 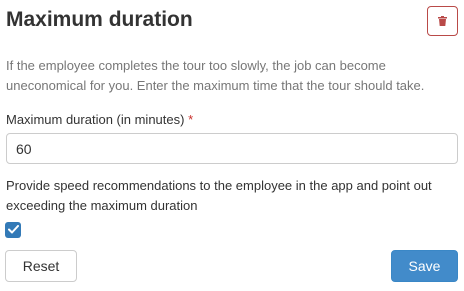 I want to click on speed-recommendations-checkbox, so click(x=13, y=230).